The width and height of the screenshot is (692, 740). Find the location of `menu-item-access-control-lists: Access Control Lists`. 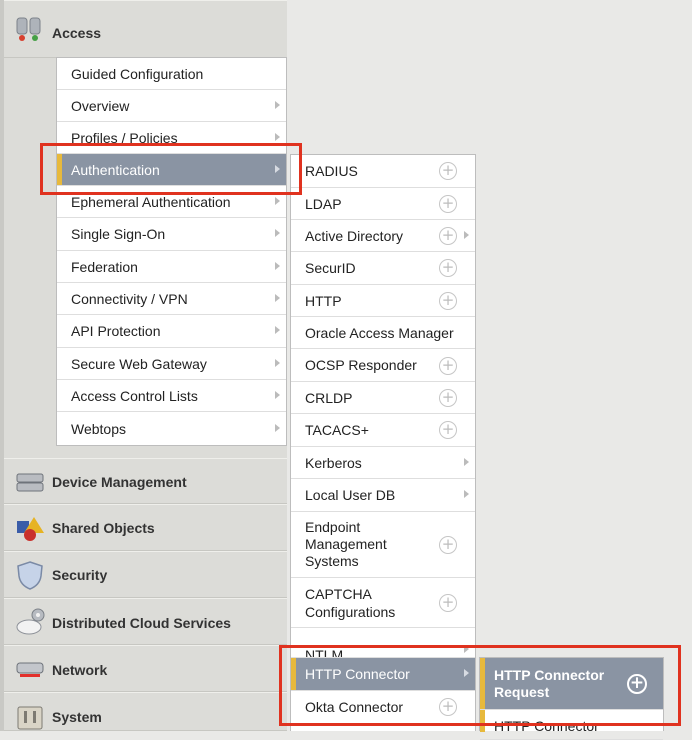

menu-item-access-control-lists: Access Control Lists is located at coordinates (171, 396).